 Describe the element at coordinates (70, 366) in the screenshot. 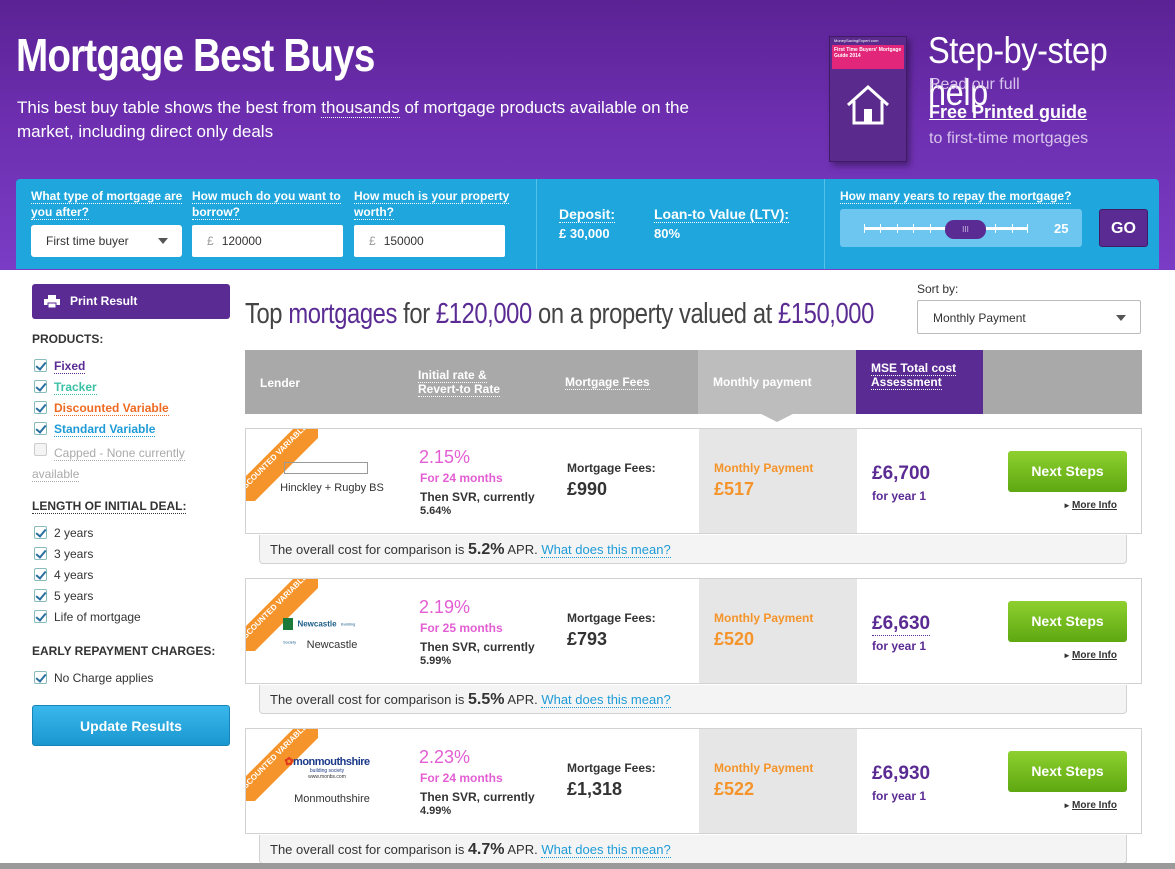

I see `fixed-label: Fixed` at that location.